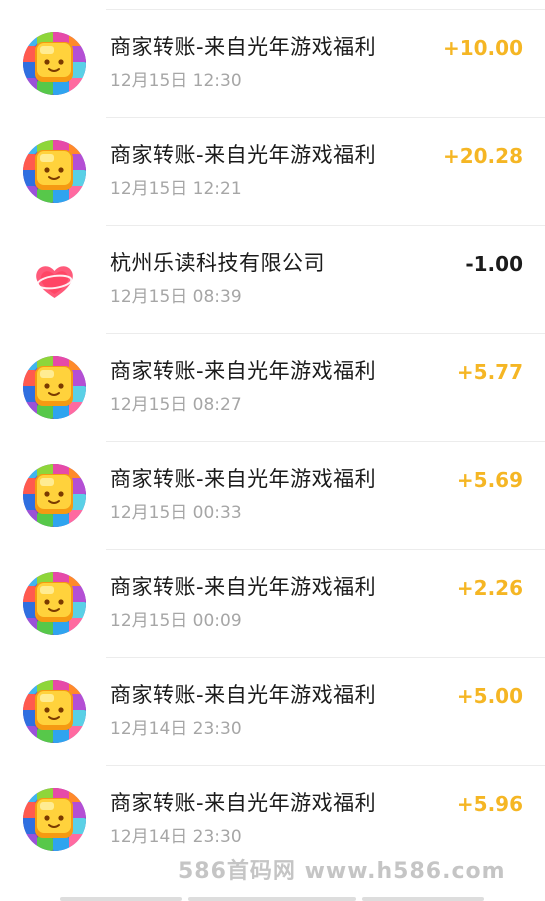 The height and width of the screenshot is (901, 545). I want to click on transaction-row: 杭州乐读科技有限公司 12月15日 08:39 -1.00, so click(272, 280).